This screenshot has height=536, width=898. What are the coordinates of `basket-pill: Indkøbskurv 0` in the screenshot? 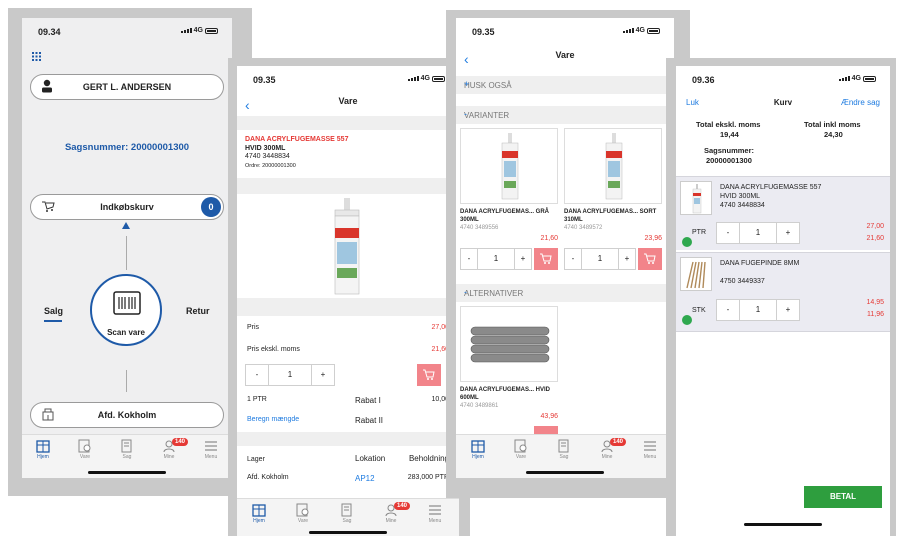 It's located at (127, 207).